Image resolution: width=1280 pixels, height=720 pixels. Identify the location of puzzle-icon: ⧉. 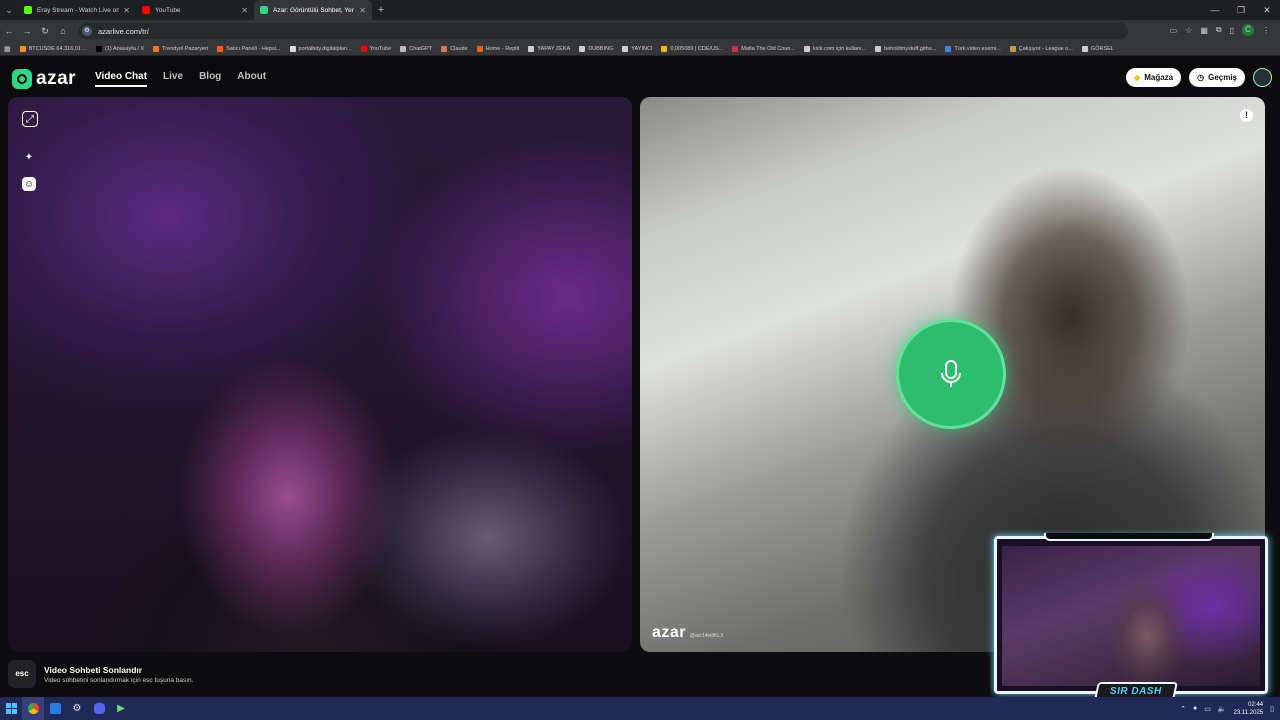
(1219, 30).